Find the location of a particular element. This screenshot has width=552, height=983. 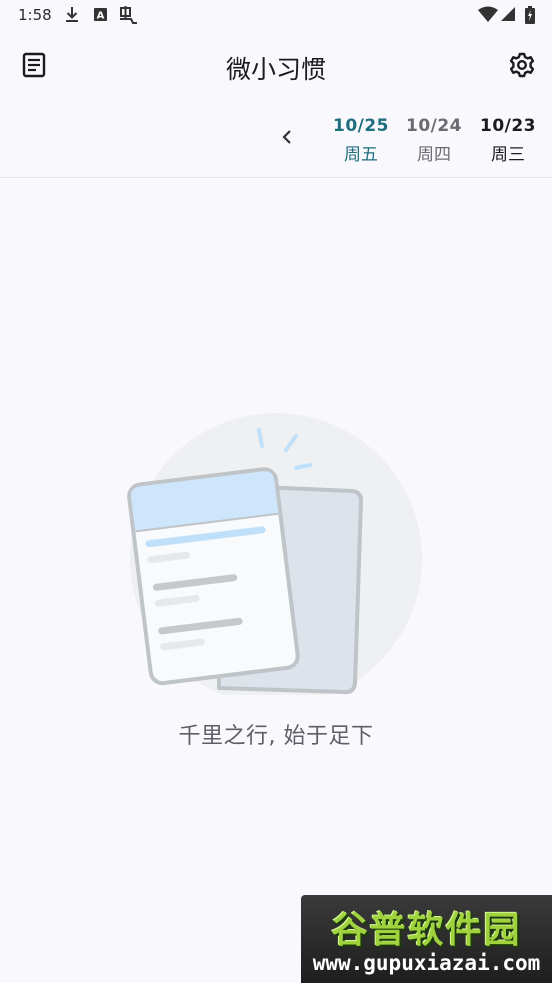

date-label: 10/24 is located at coordinates (434, 126).